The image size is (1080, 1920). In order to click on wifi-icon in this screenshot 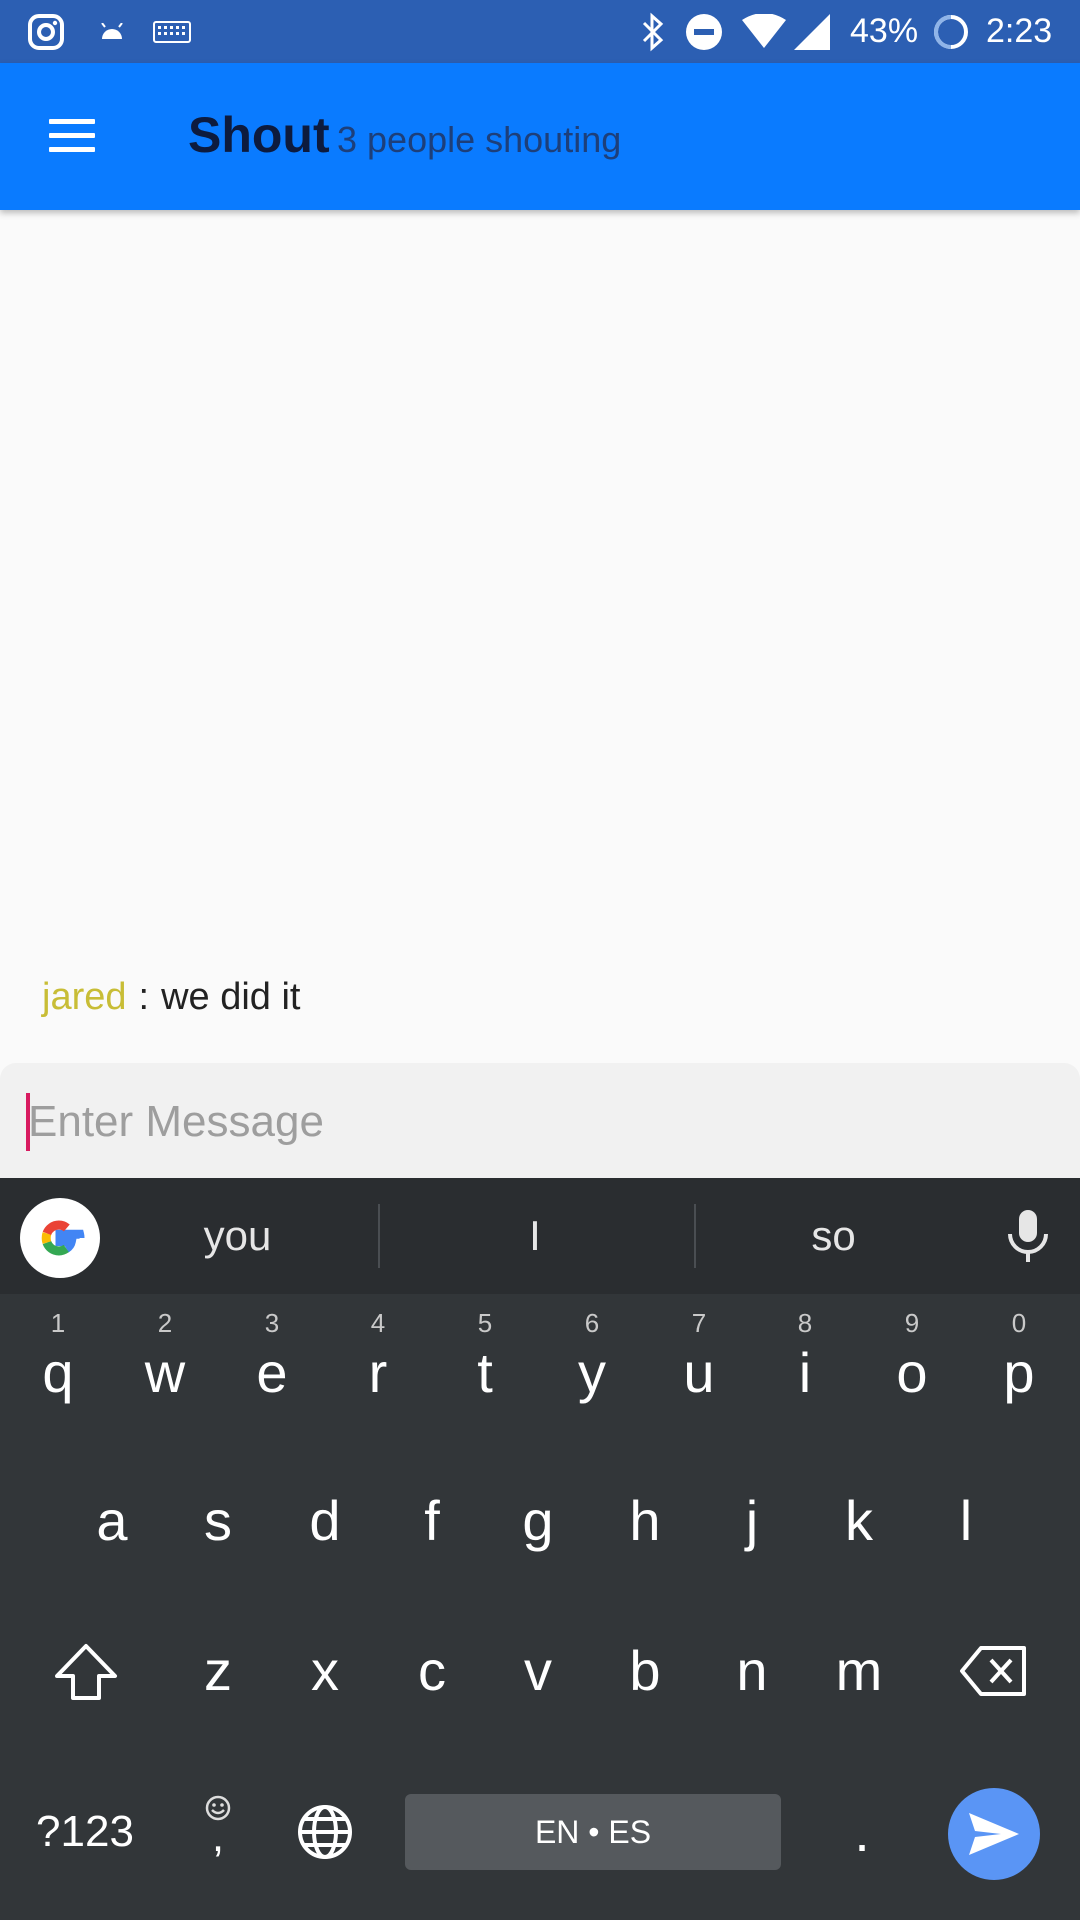, I will do `click(764, 31)`.